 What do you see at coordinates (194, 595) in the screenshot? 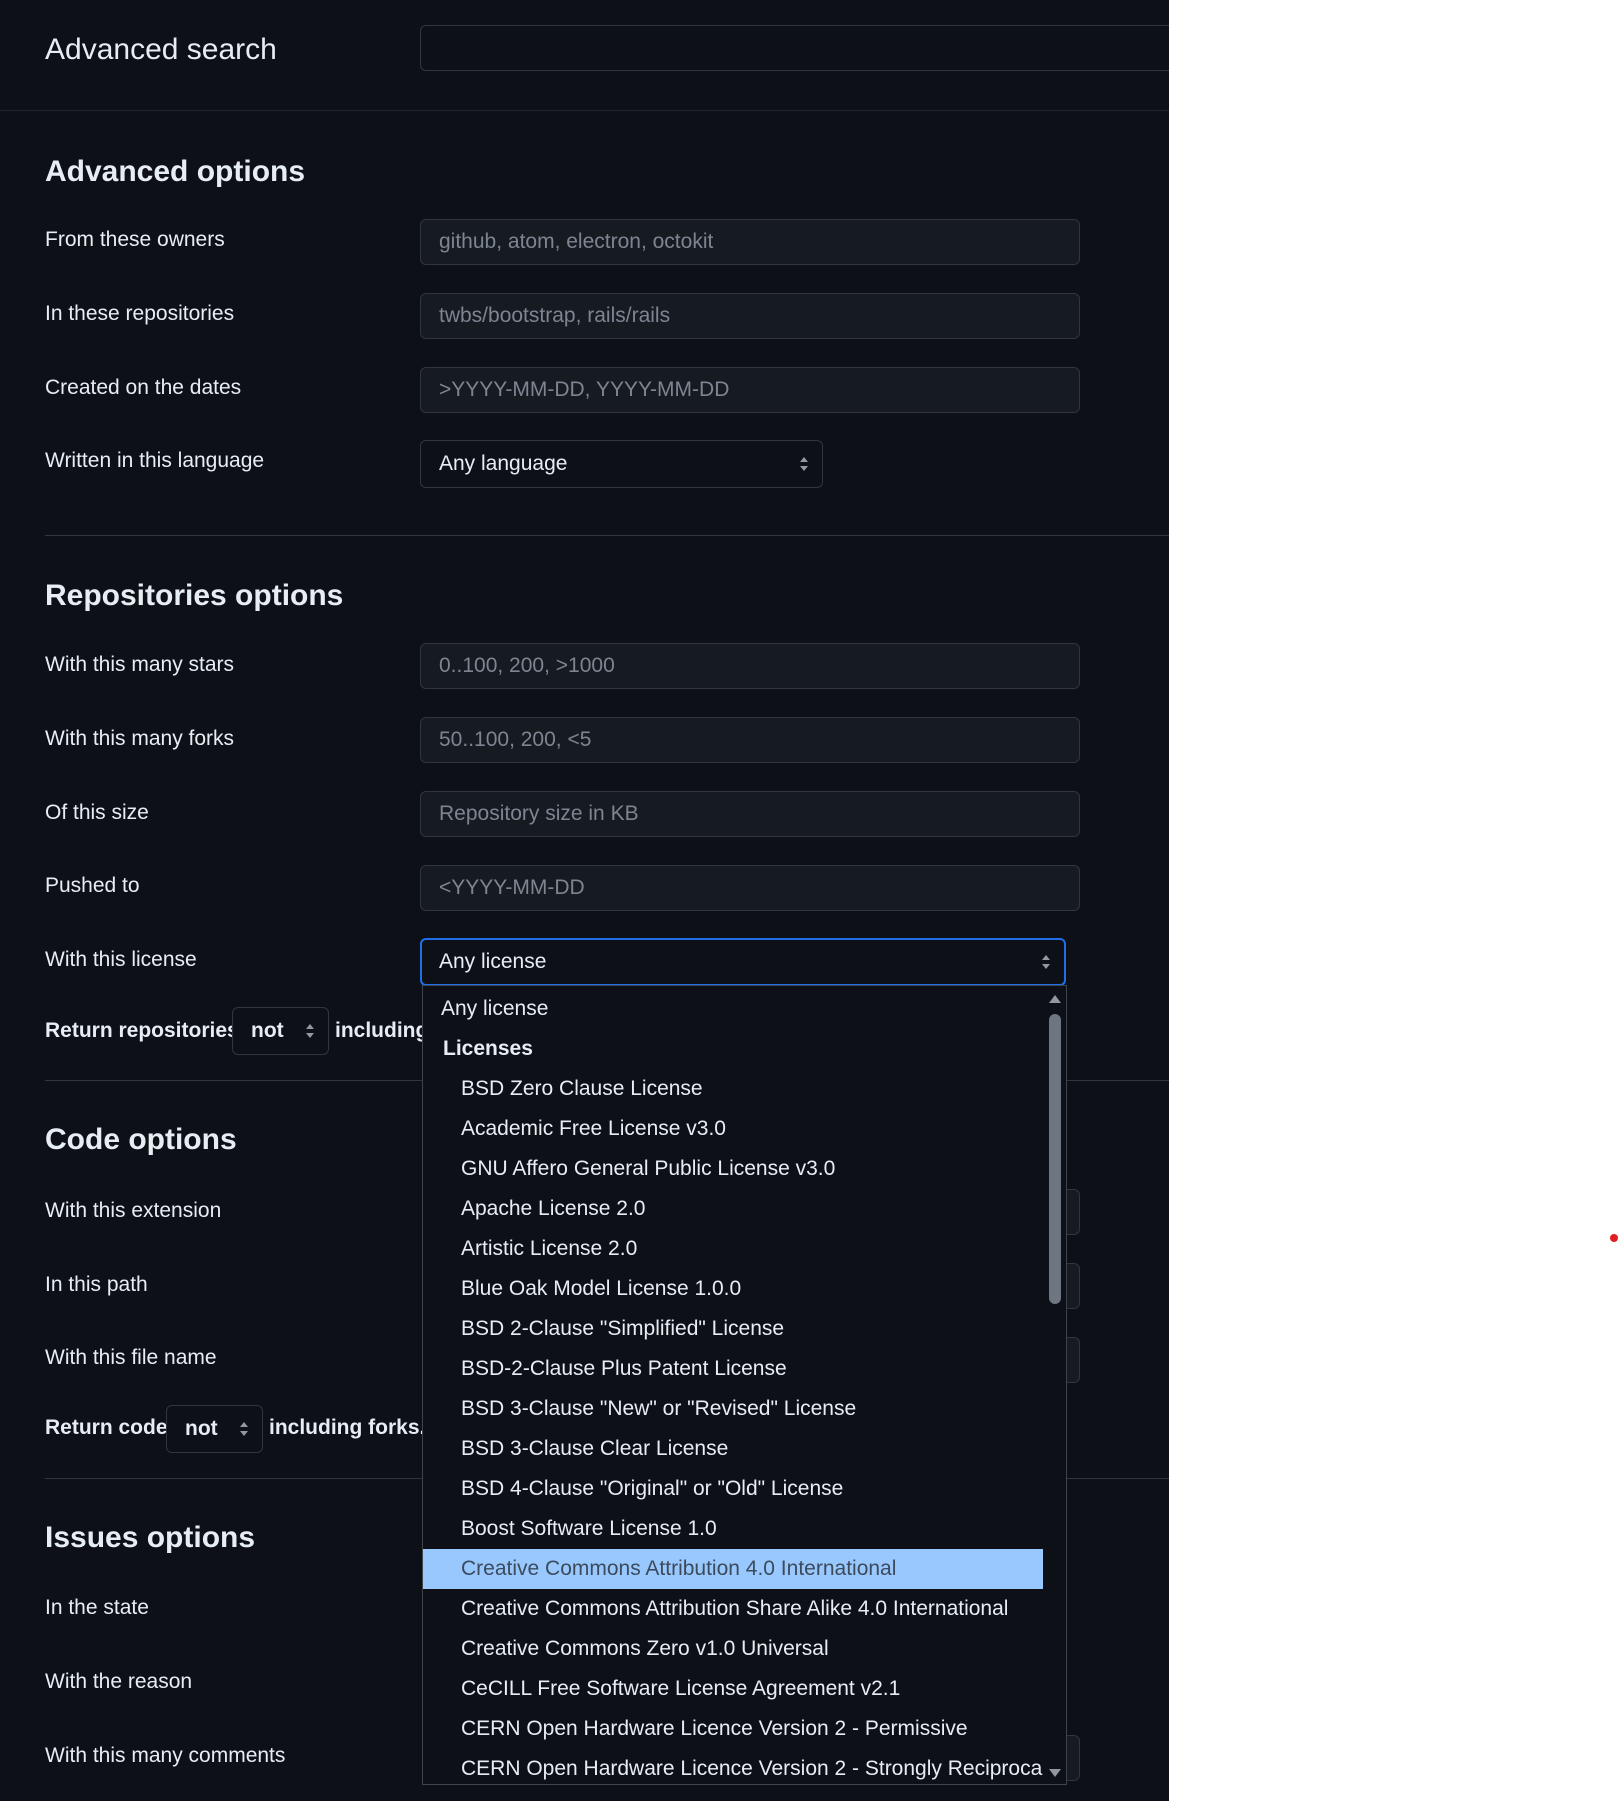
I see `repositories-options-title: Repositories options` at bounding box center [194, 595].